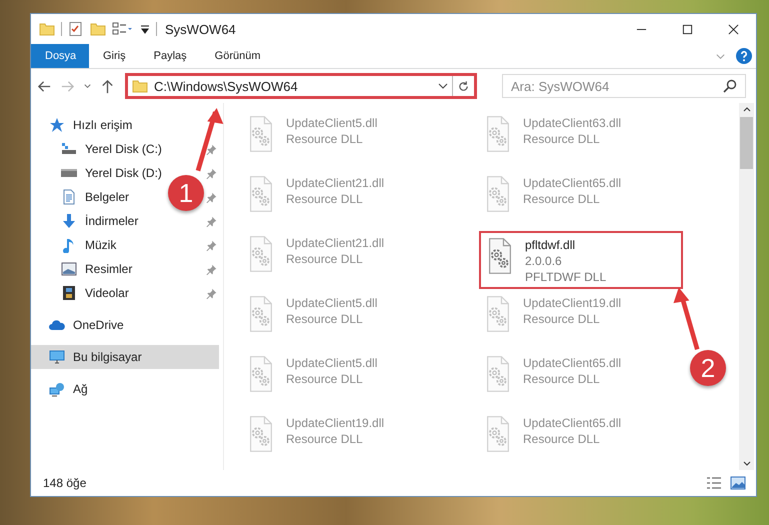 The width and height of the screenshot is (769, 525). I want to click on sidebar-item: İndirmeler, so click(84, 221).